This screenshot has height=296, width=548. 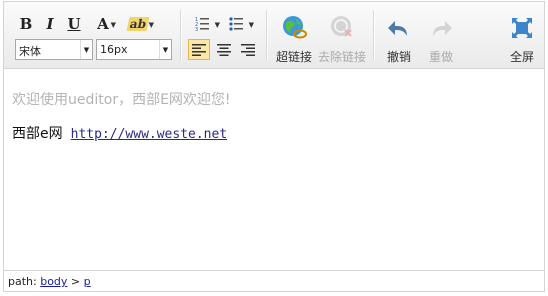 What do you see at coordinates (87, 281) in the screenshot?
I see `path-crumb-p: p` at bounding box center [87, 281].